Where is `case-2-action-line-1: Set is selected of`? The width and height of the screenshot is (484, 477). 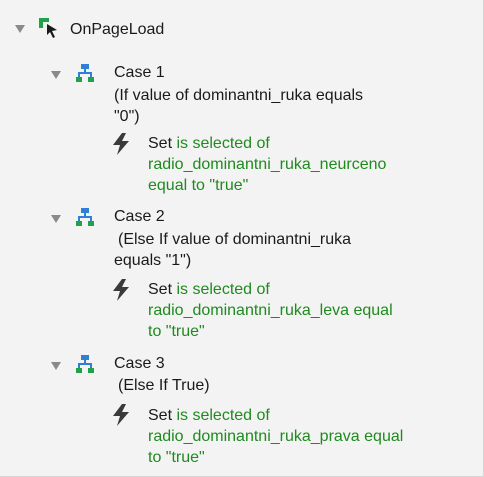
case-2-action-line-1: Set is selected of is located at coordinates (270, 289).